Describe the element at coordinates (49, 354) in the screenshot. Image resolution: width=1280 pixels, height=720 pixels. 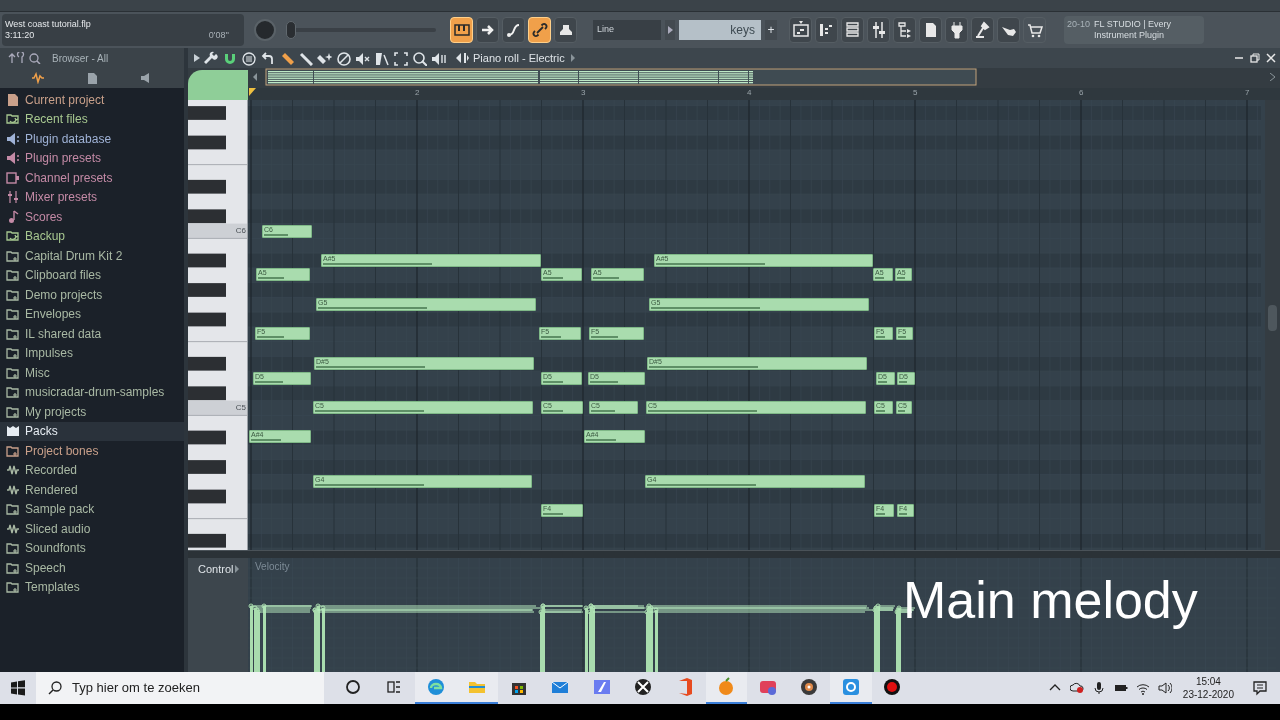
I see `browser-item-label: Impulses` at that location.